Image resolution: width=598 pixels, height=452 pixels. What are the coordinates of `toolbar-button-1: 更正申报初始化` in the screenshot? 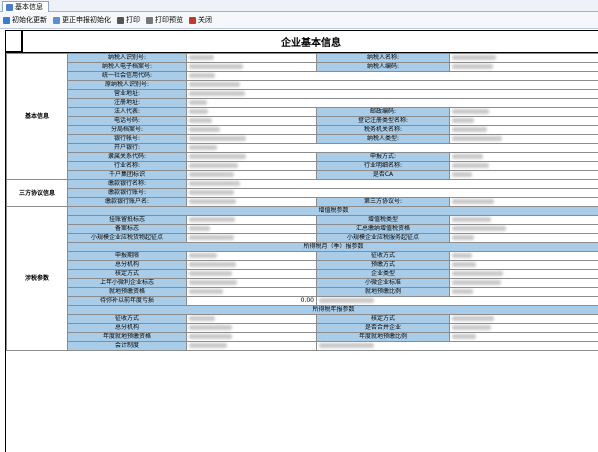 It's located at (82, 20).